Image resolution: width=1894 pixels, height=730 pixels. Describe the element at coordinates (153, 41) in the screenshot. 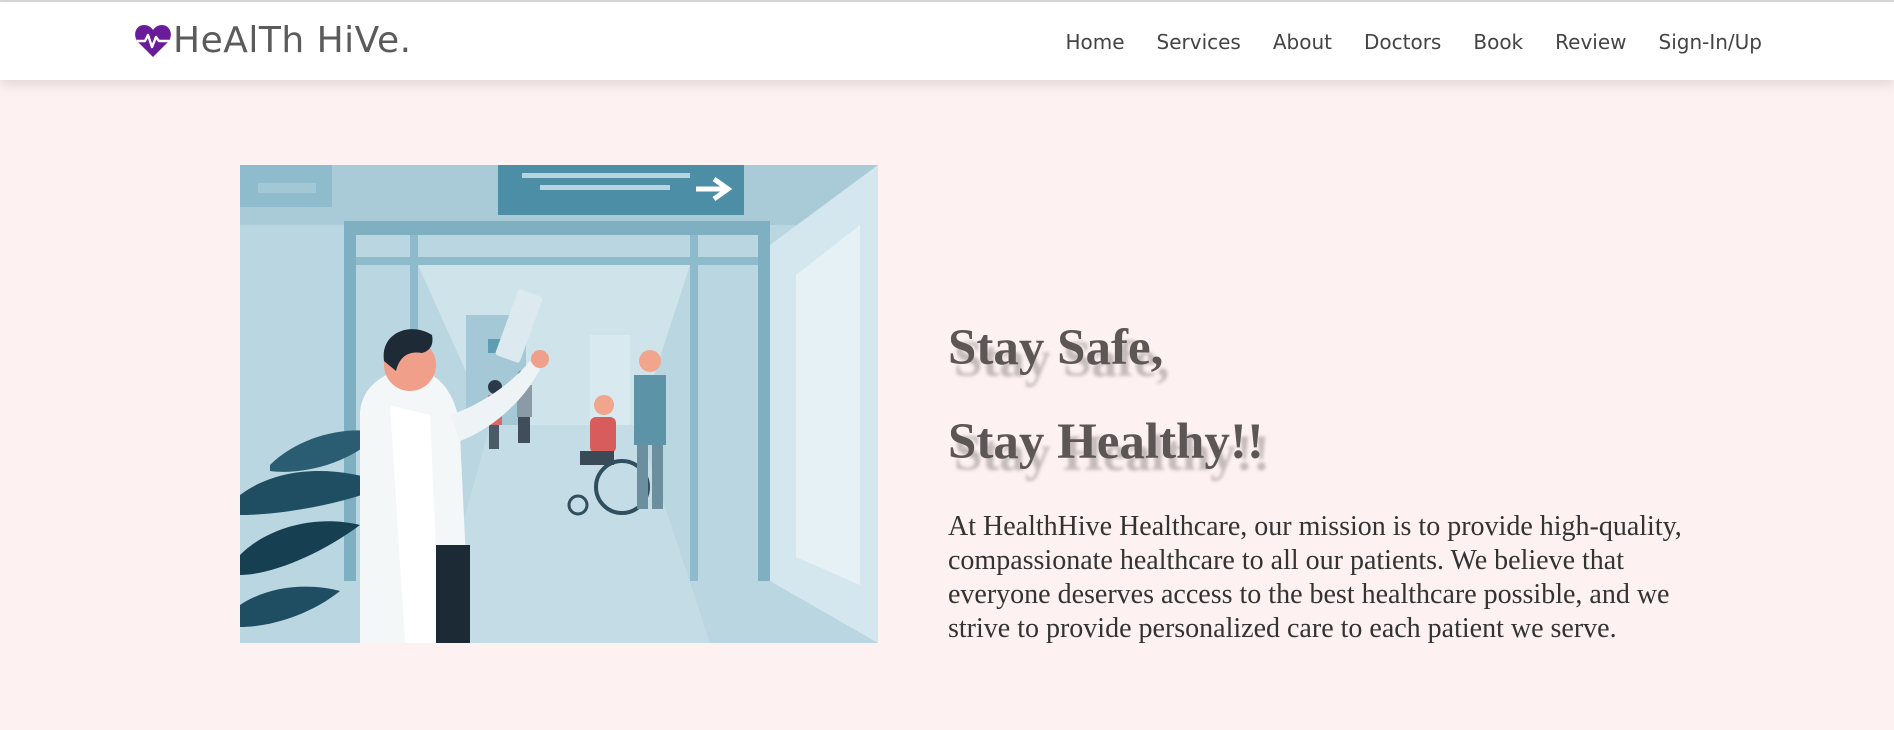

I see `heartbeat-icon` at that location.